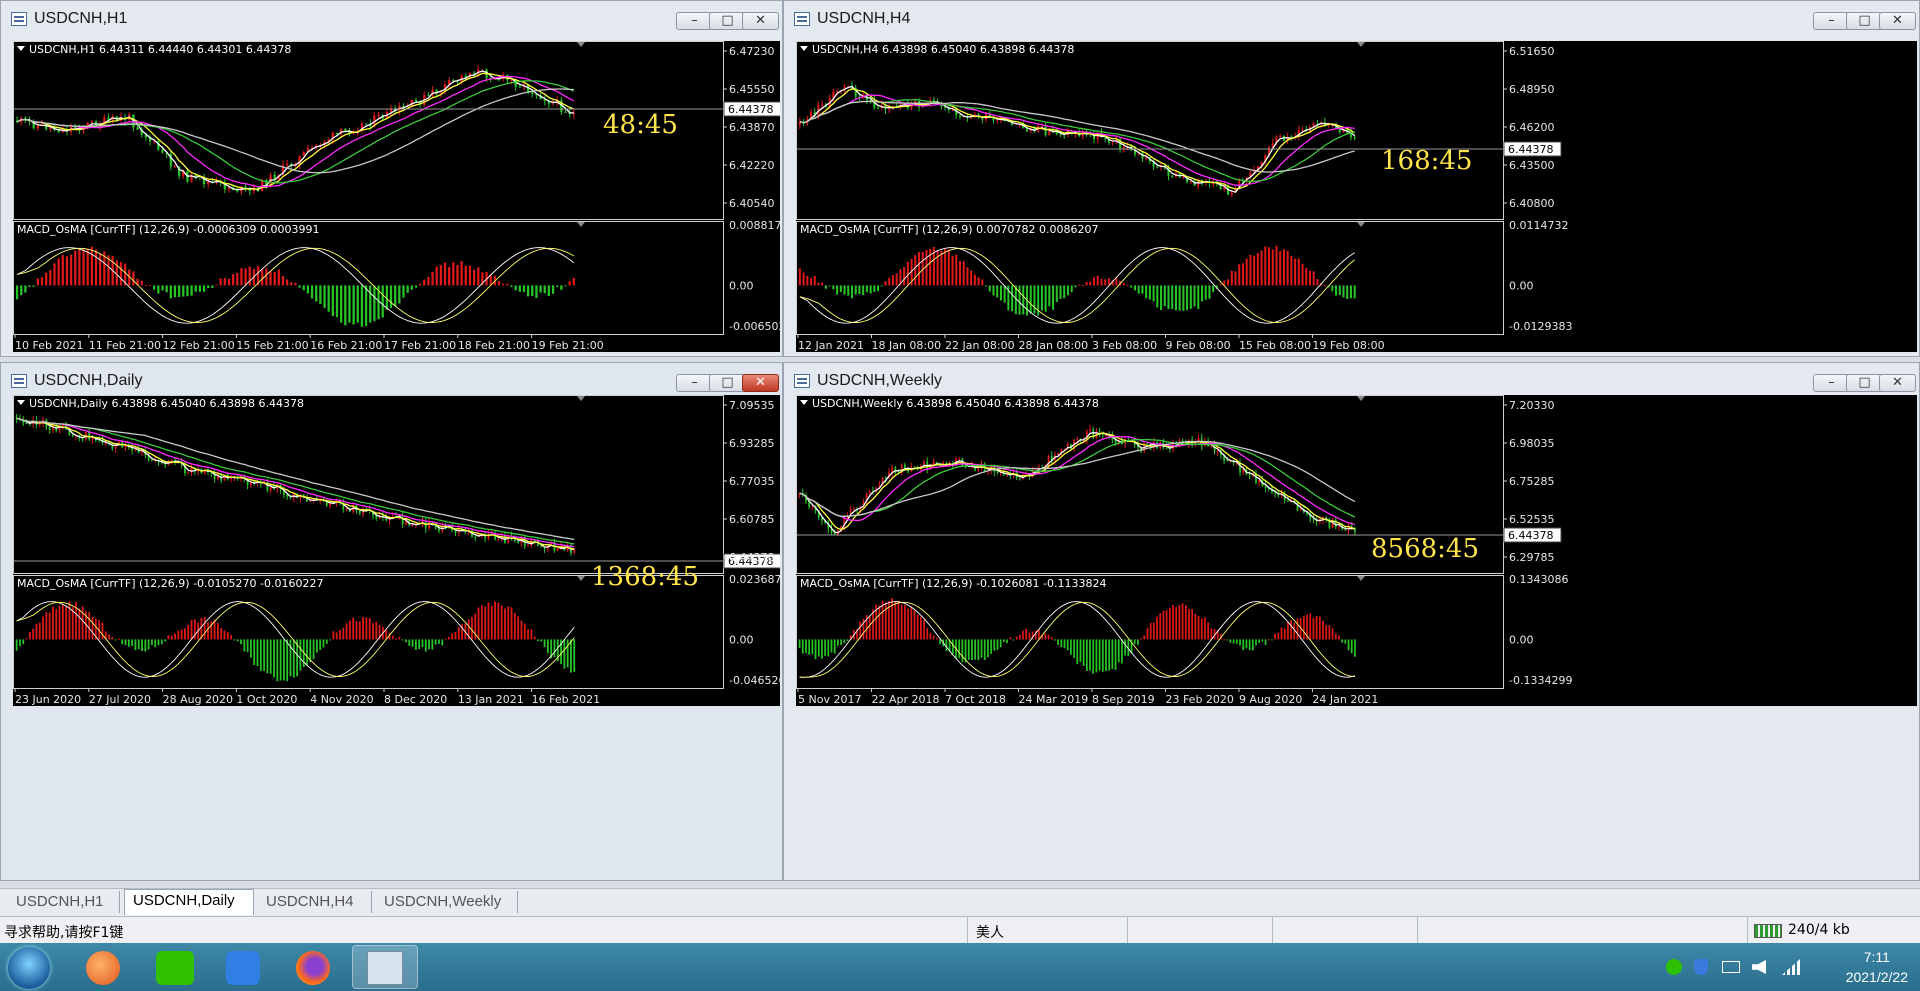  What do you see at coordinates (385, 967) in the screenshot?
I see `mt4-app` at bounding box center [385, 967].